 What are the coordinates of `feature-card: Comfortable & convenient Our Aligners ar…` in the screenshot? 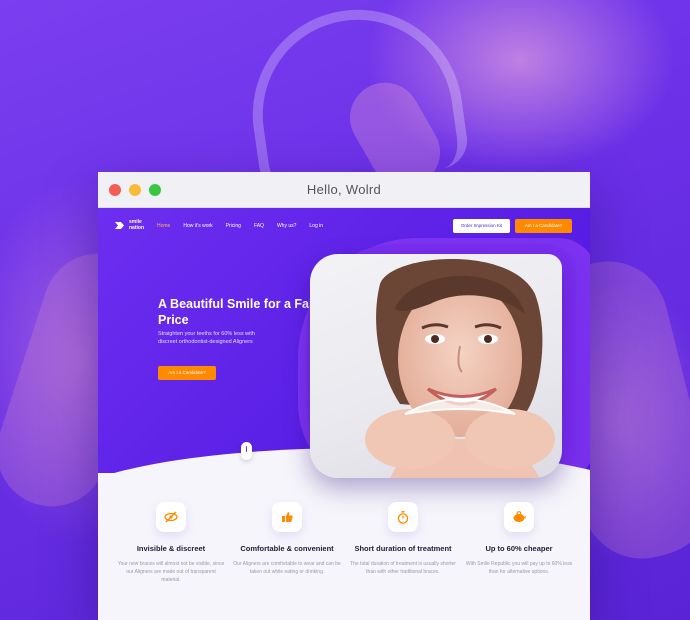 It's located at (287, 539).